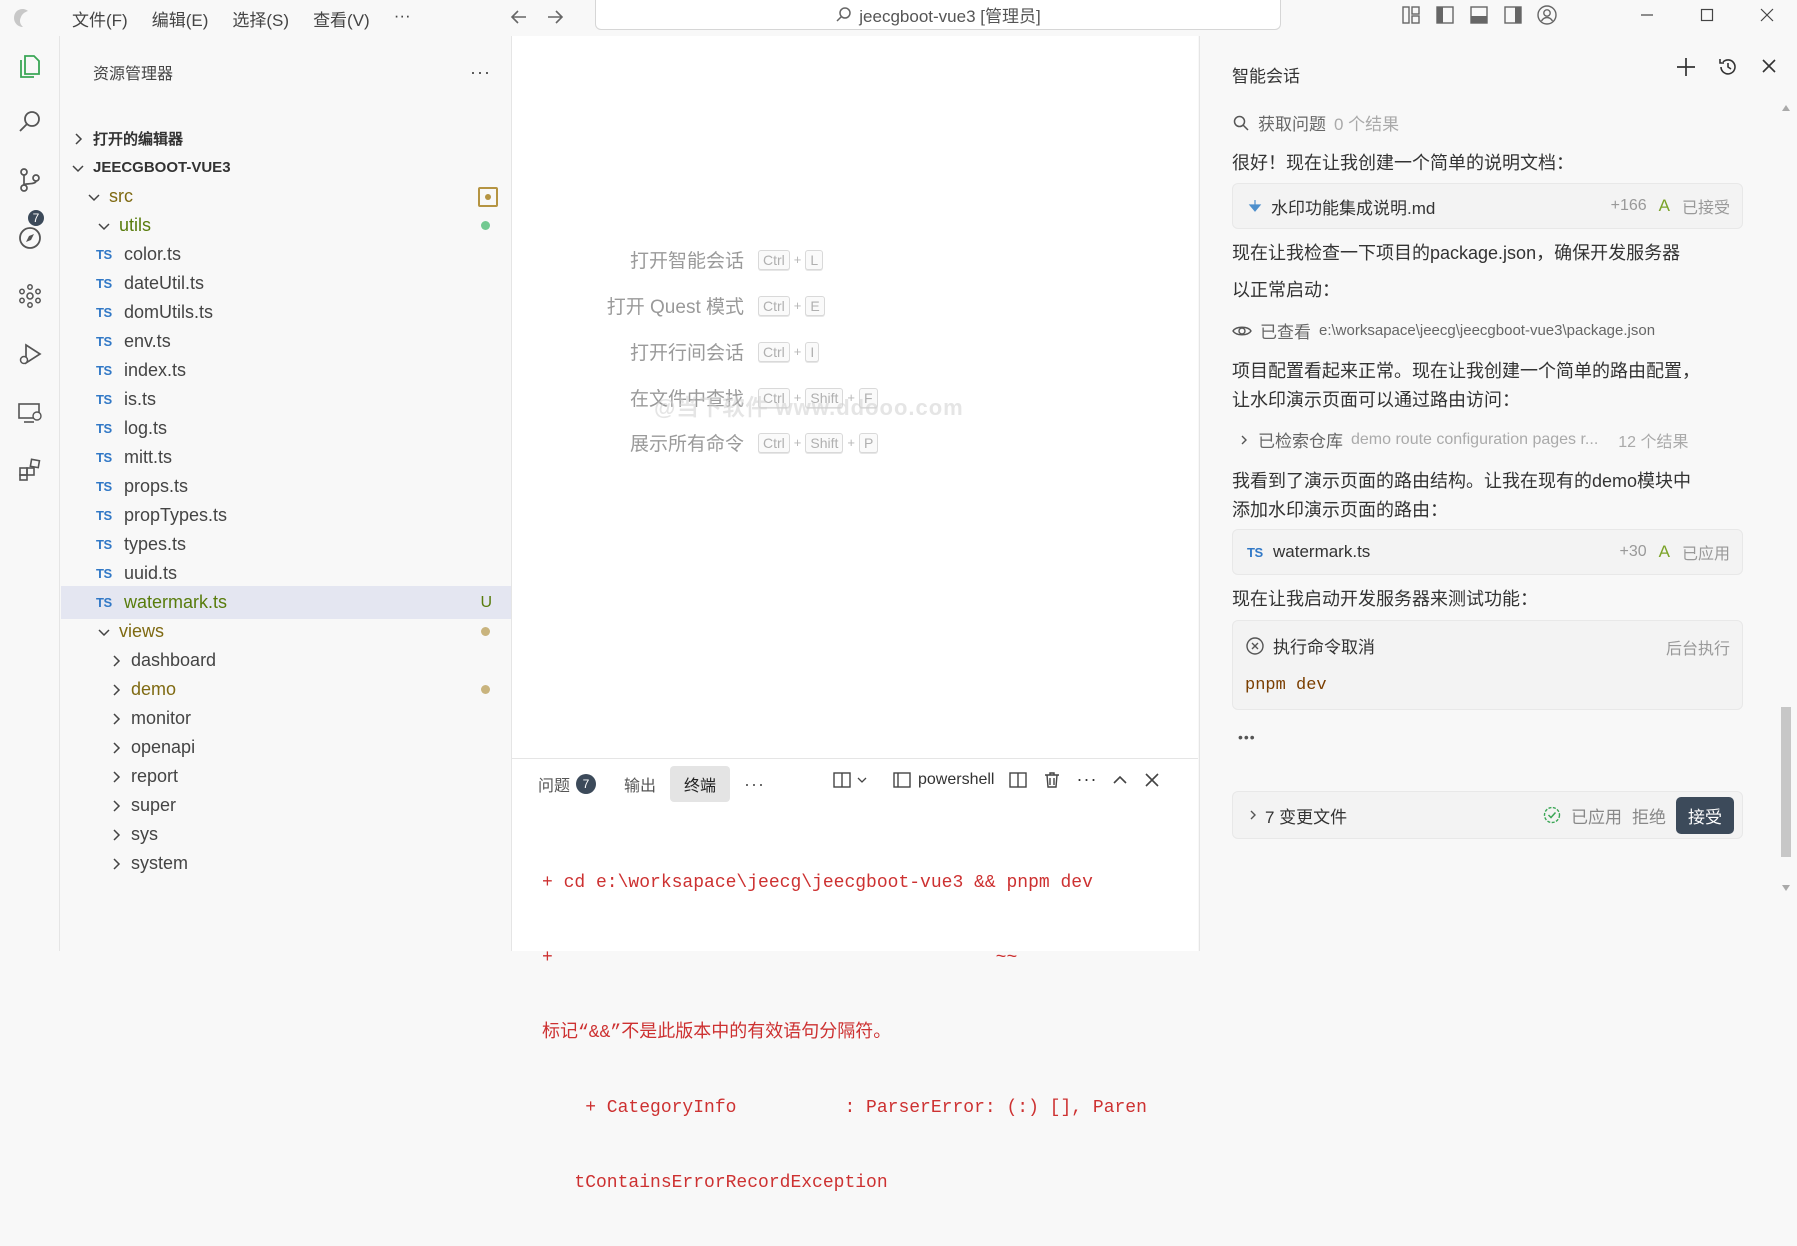 The height and width of the screenshot is (1246, 1797). What do you see at coordinates (1769, 67) in the screenshot?
I see `close-chat-icon` at bounding box center [1769, 67].